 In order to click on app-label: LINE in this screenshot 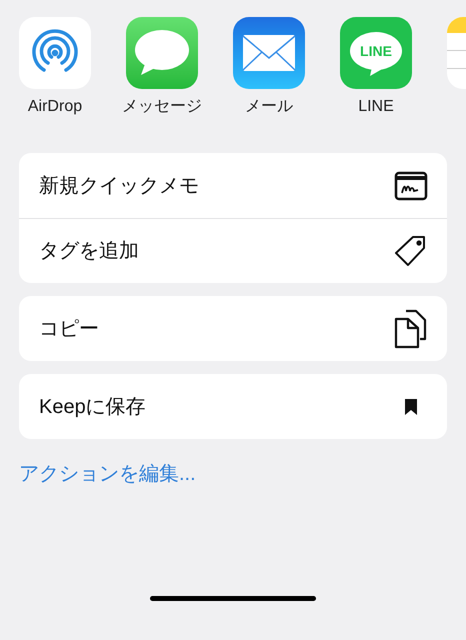, I will do `click(376, 107)`.